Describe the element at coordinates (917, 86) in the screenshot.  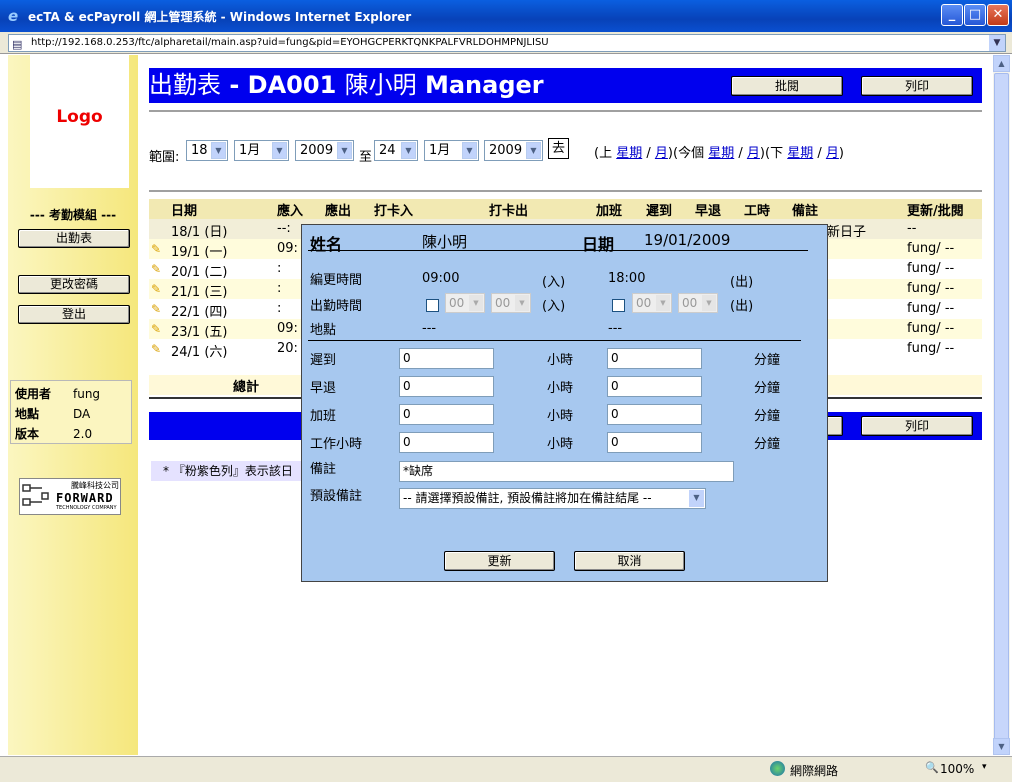
I see `print-button: 列印` at that location.